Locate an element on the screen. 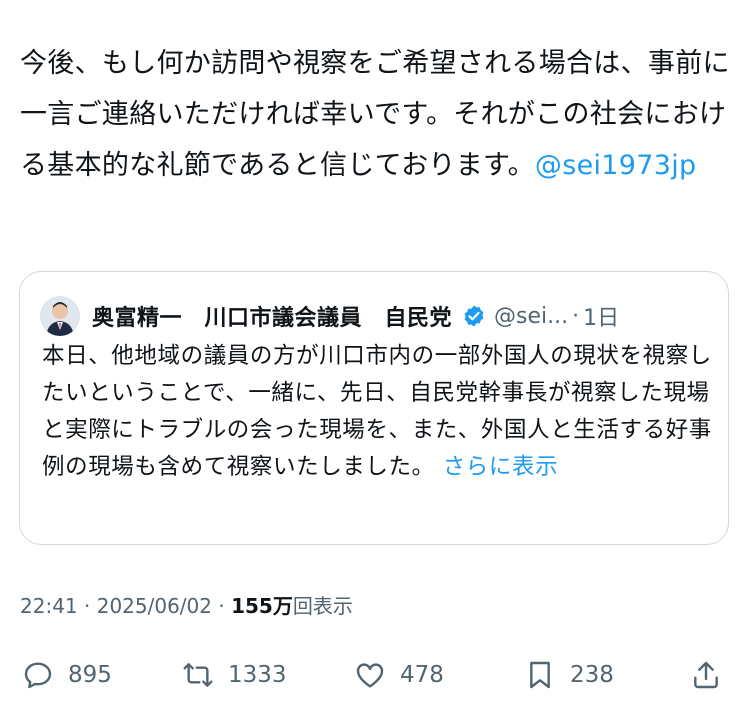  views-count: 155万 is located at coordinates (262, 606).